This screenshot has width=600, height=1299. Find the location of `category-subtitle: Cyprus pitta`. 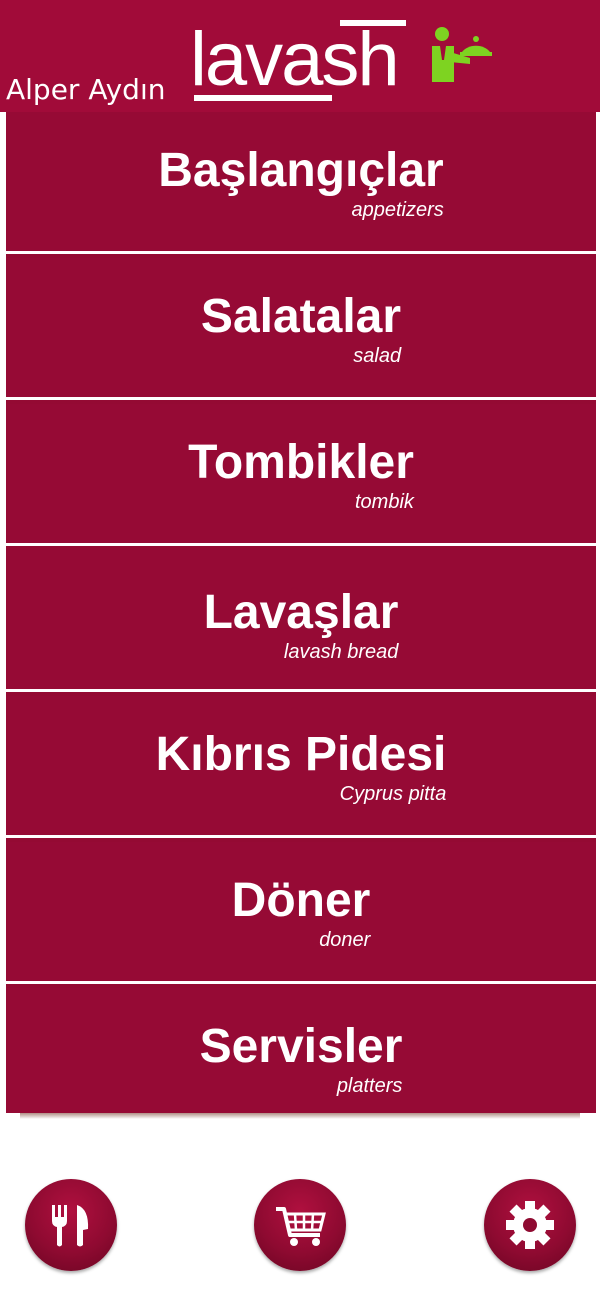

category-subtitle: Cyprus pitta is located at coordinates (393, 794).